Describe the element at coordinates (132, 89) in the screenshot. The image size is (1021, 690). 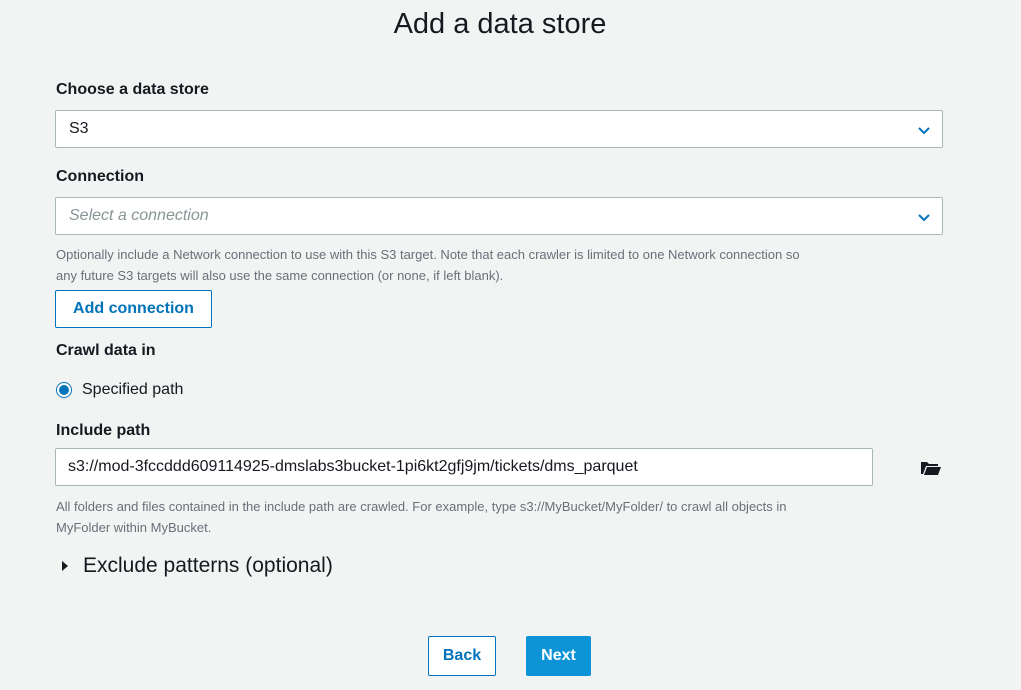
I see `data-store-label: Choose a data store` at that location.